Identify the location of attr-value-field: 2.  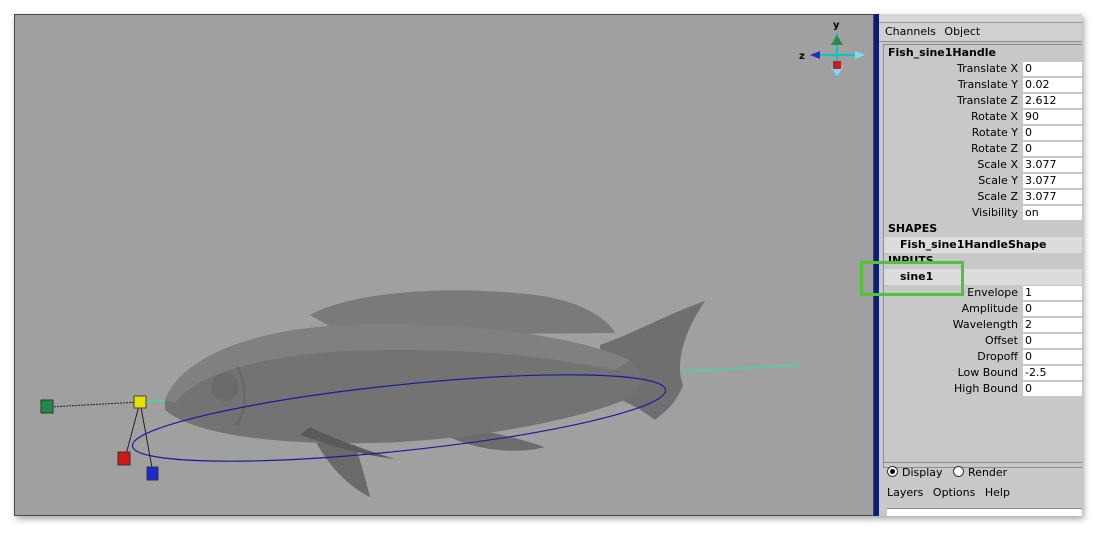
(1052, 325).